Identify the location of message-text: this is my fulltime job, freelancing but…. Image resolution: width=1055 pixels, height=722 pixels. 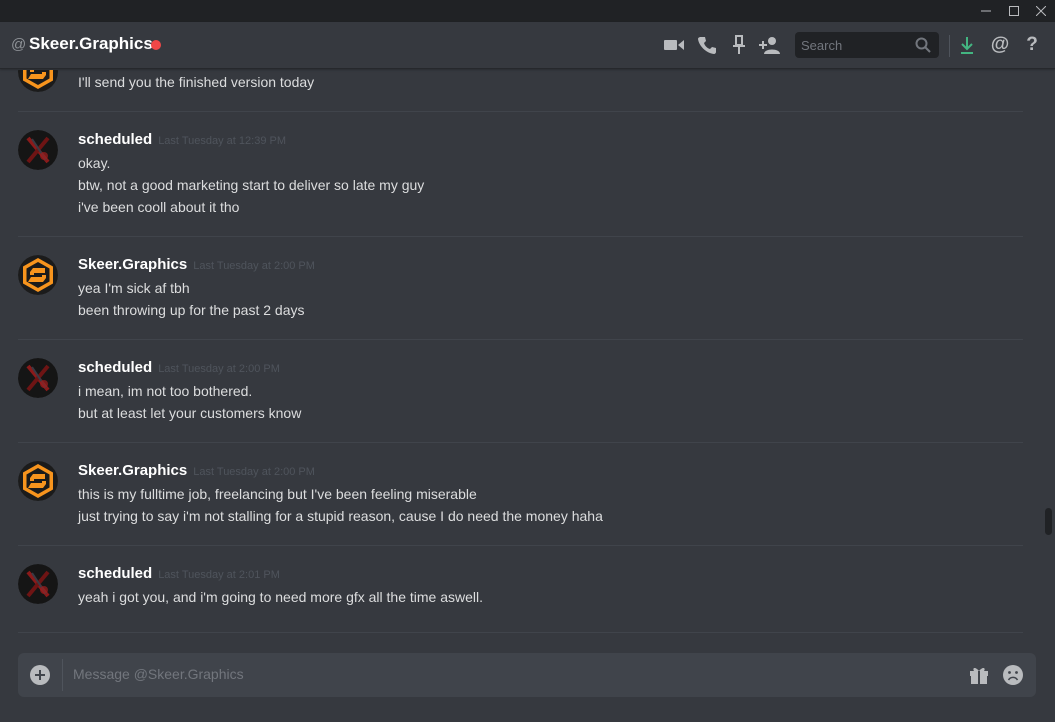
(277, 494).